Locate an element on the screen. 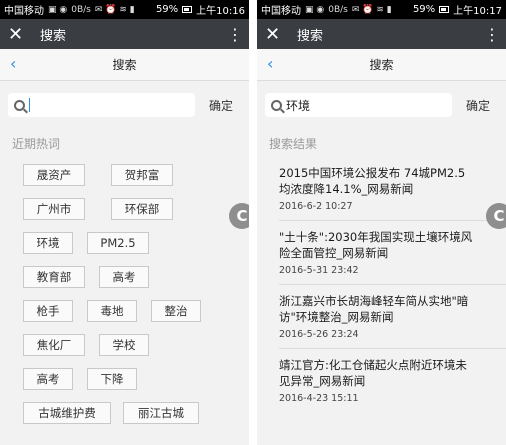  status-bar: 中国移动 ▣ ◉ 0B/s ✉ ⏰ ≋ ▮ 59% 上午10:16 is located at coordinates (124, 9).